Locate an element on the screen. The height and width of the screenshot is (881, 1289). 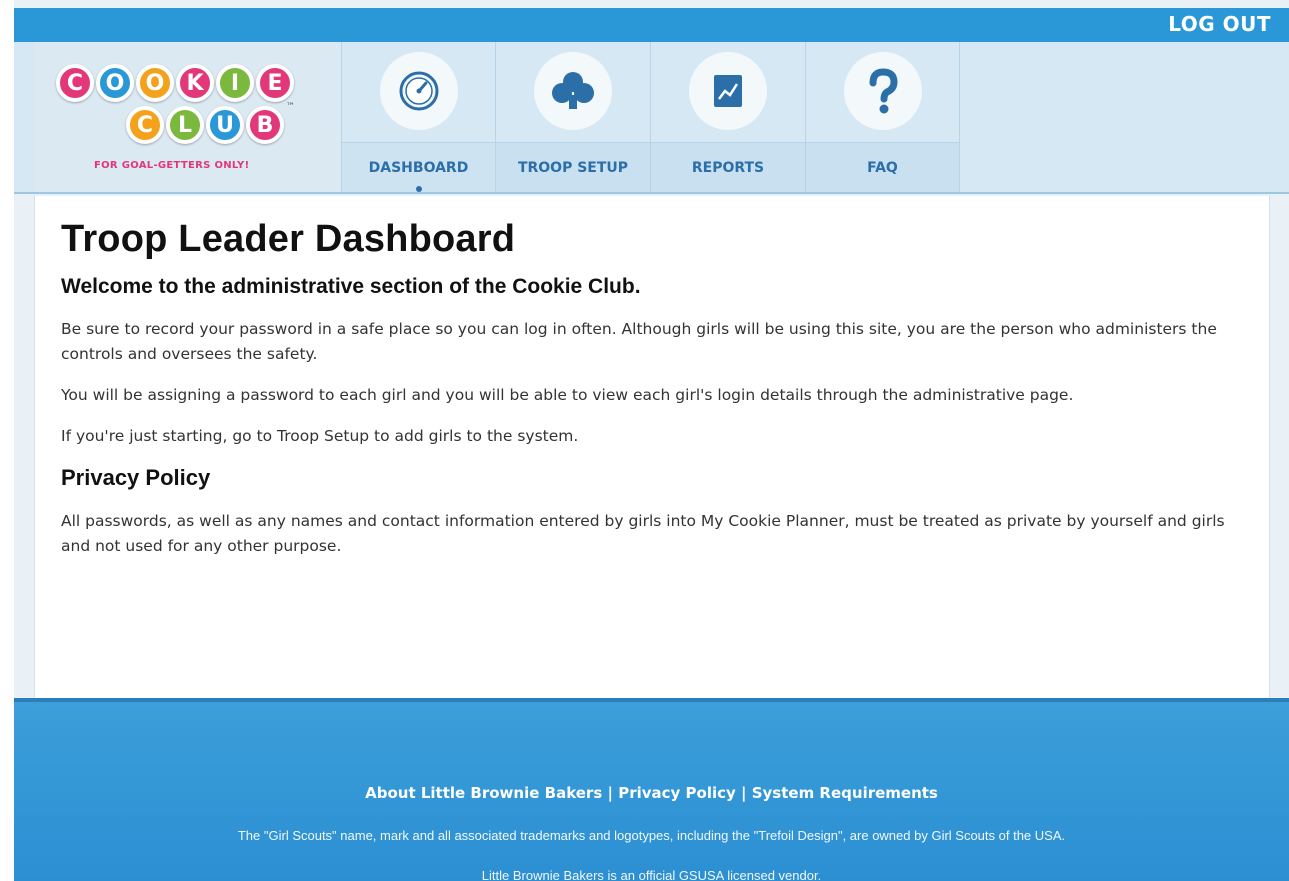
tab-dashboard: DASHBOARD is located at coordinates (419, 117).